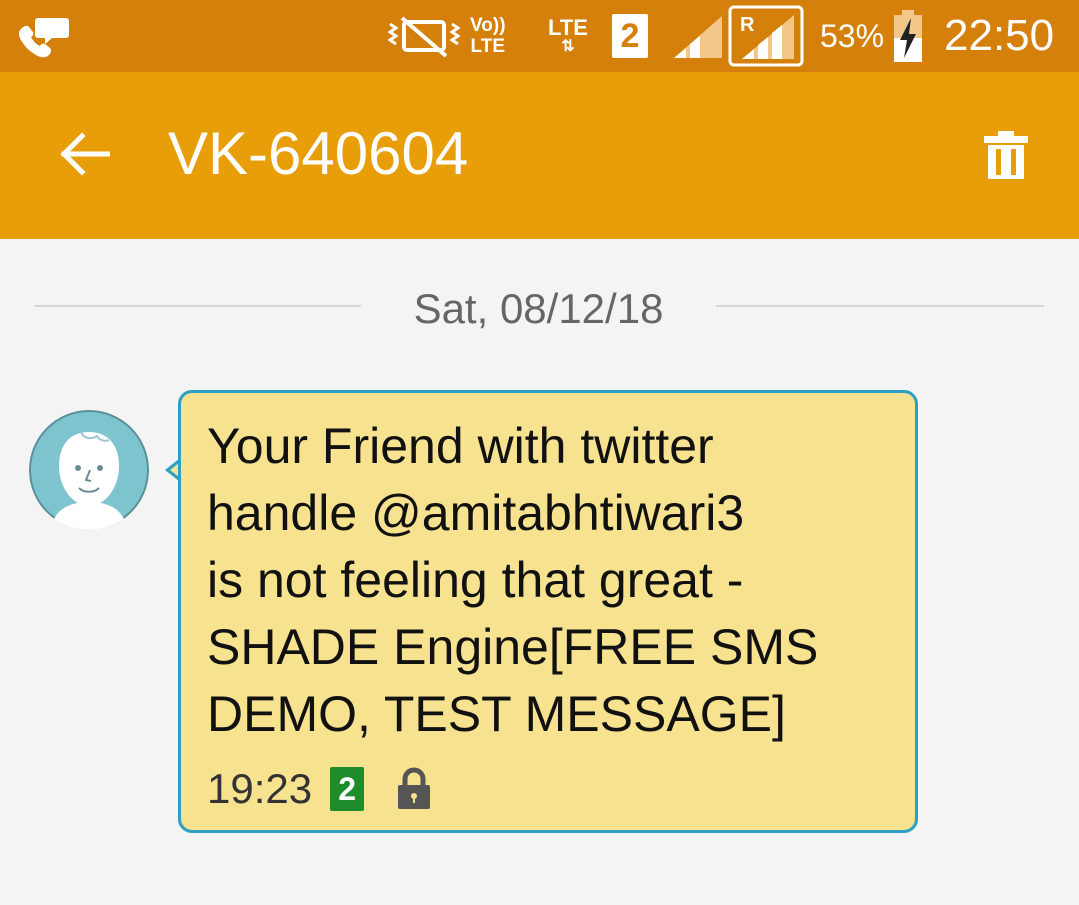  I want to click on data-arrows-icon: ⇅, so click(568, 46).